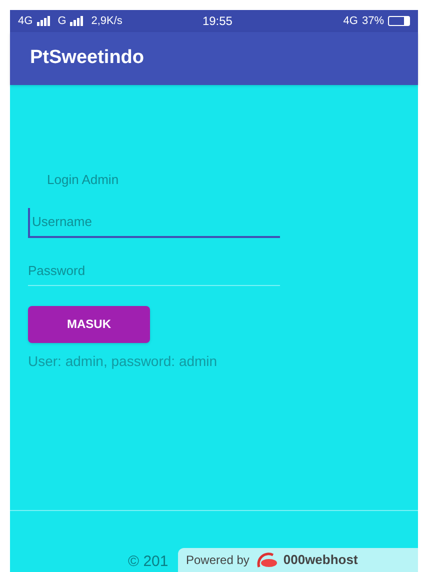  What do you see at coordinates (148, 562) in the screenshot?
I see `copyright-text: © 201` at bounding box center [148, 562].